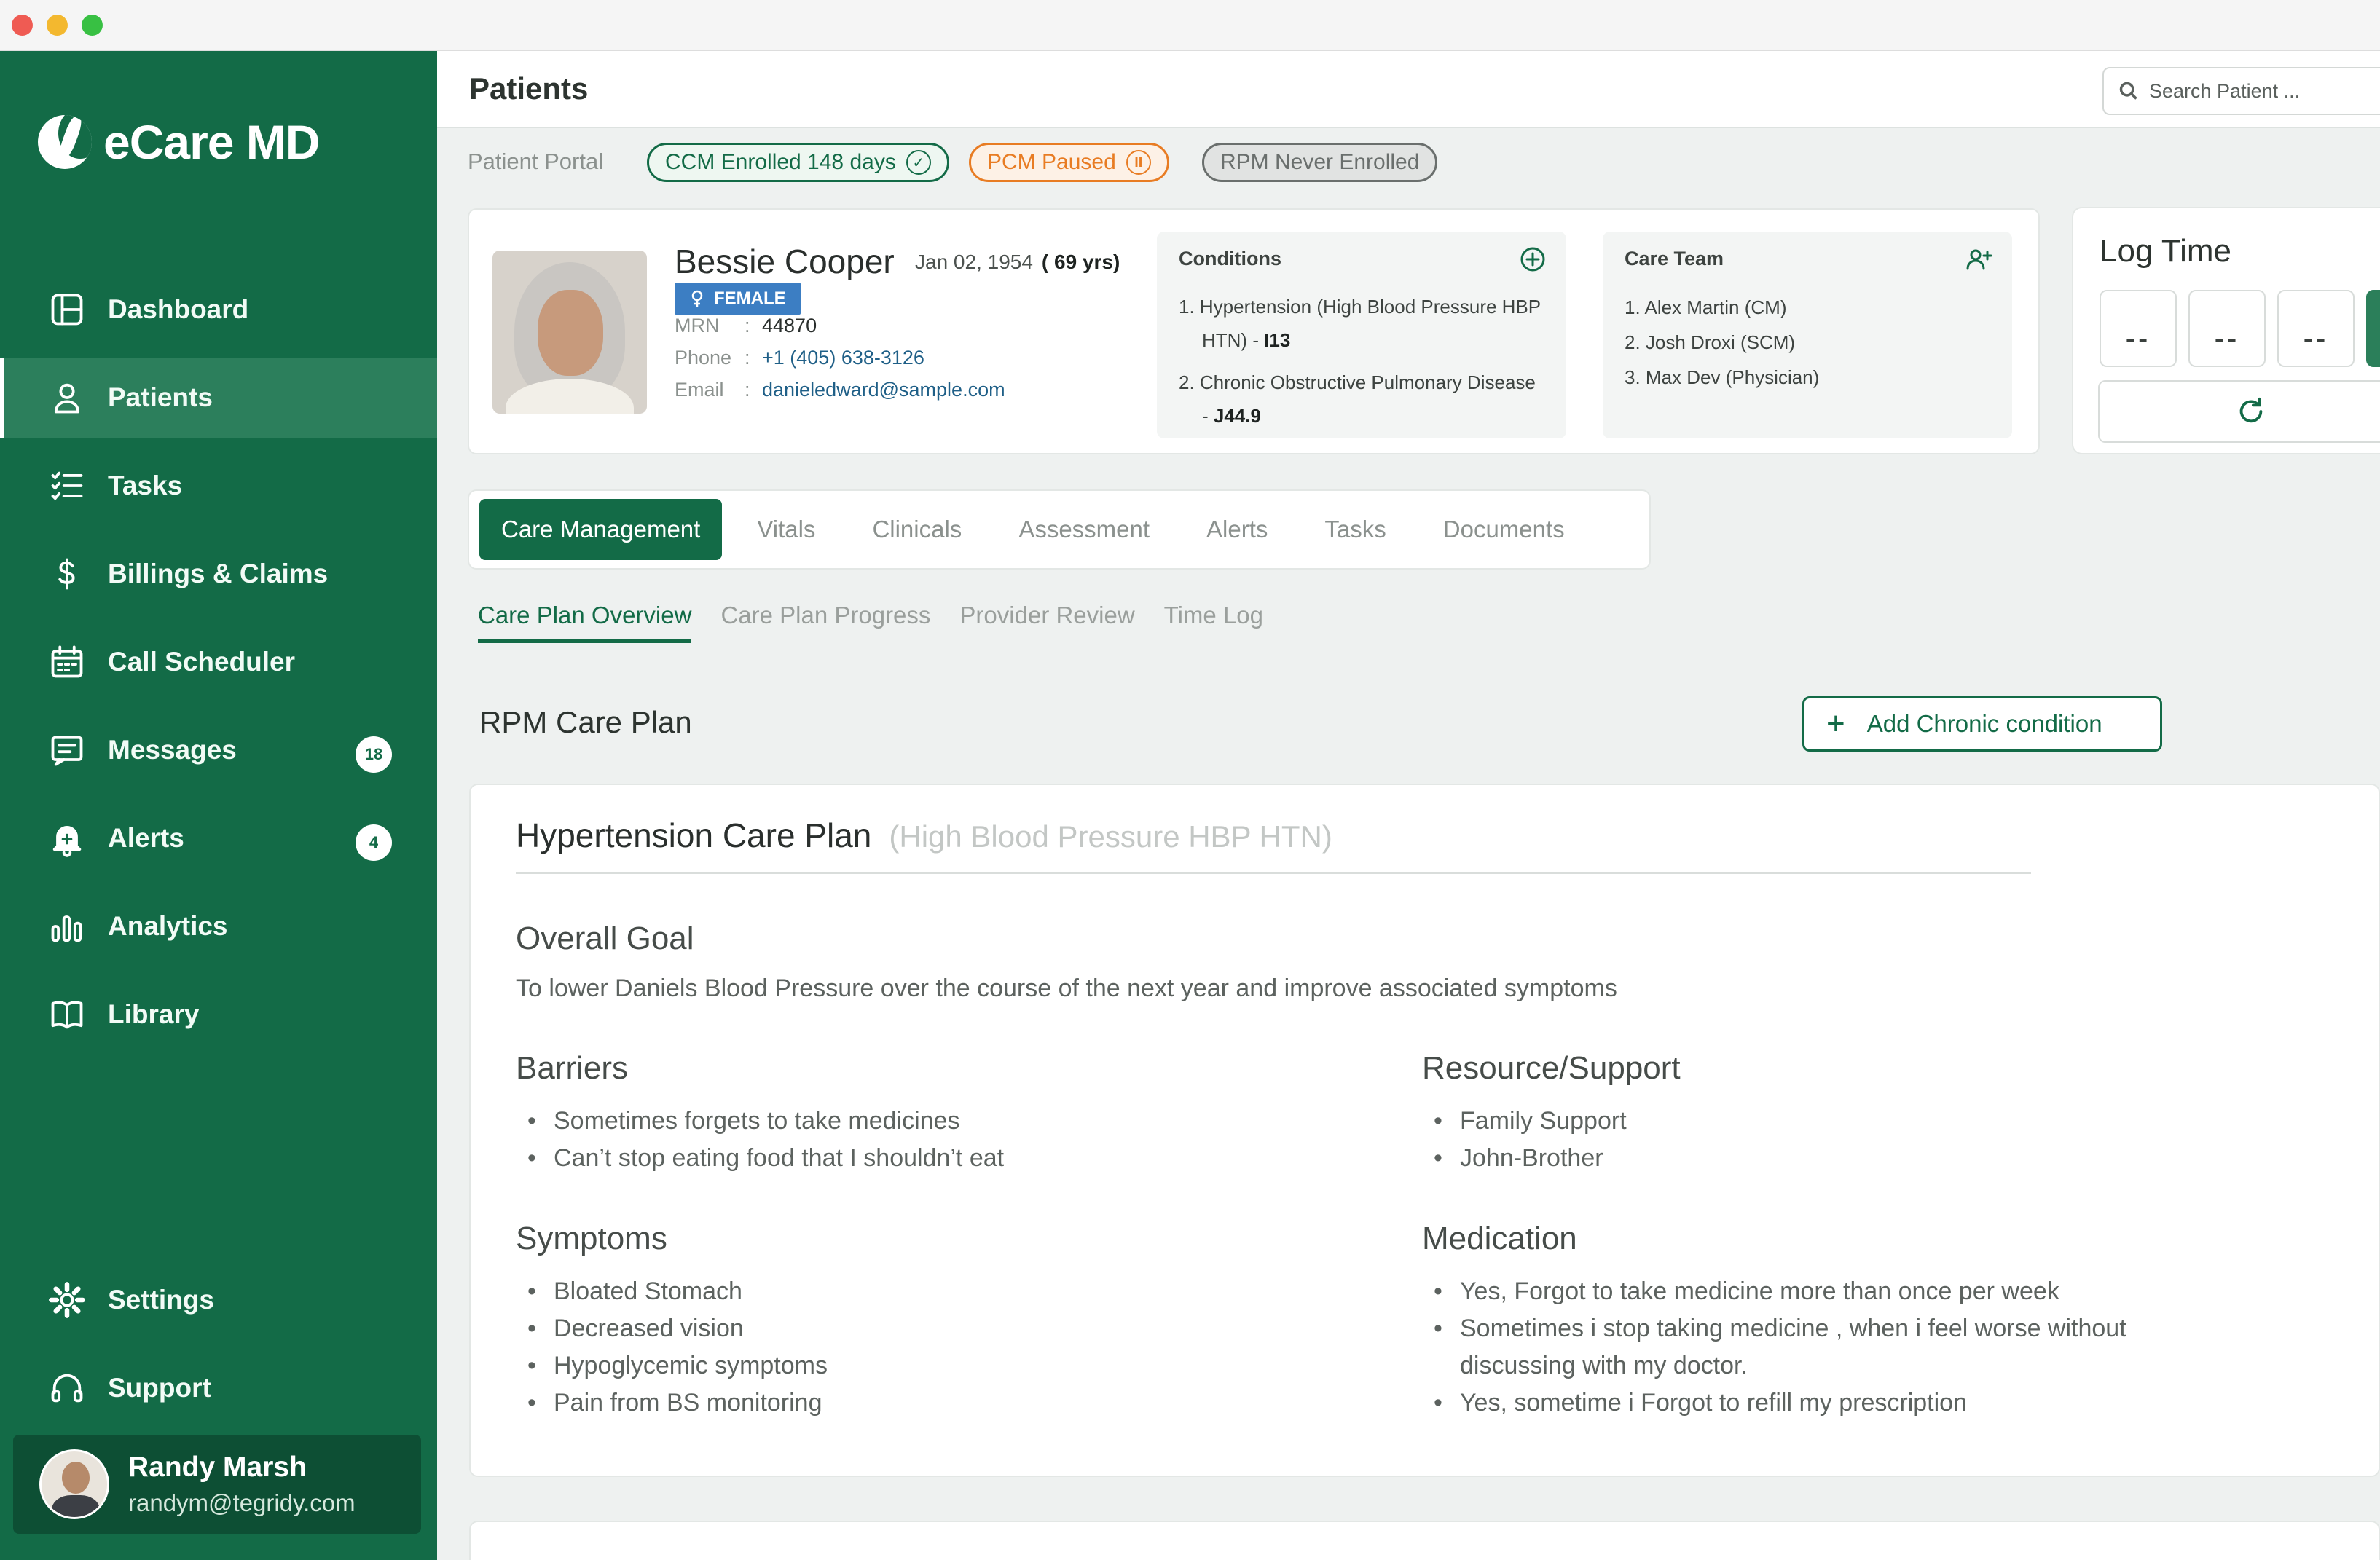 This screenshot has width=2380, height=1560. I want to click on subtab-time-log: Time Log, so click(1213, 622).